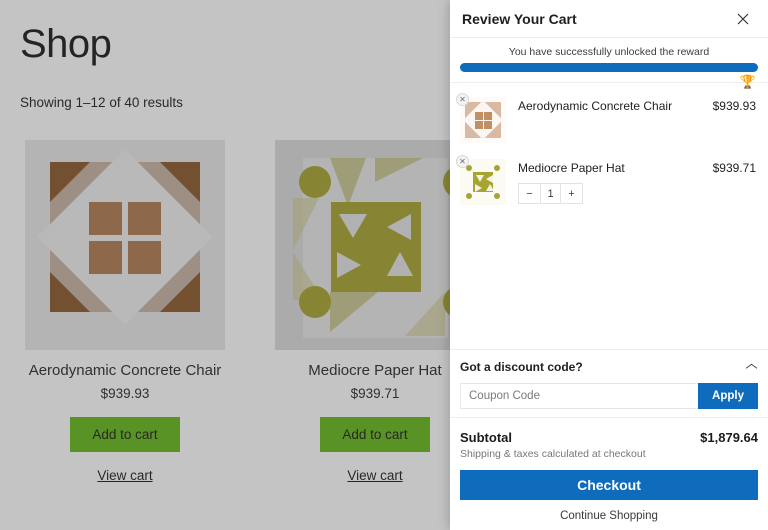 The height and width of the screenshot is (530, 768). What do you see at coordinates (605, 181) in the screenshot?
I see `cart-item-body: Mediocre Paper Hat − 1 +` at bounding box center [605, 181].